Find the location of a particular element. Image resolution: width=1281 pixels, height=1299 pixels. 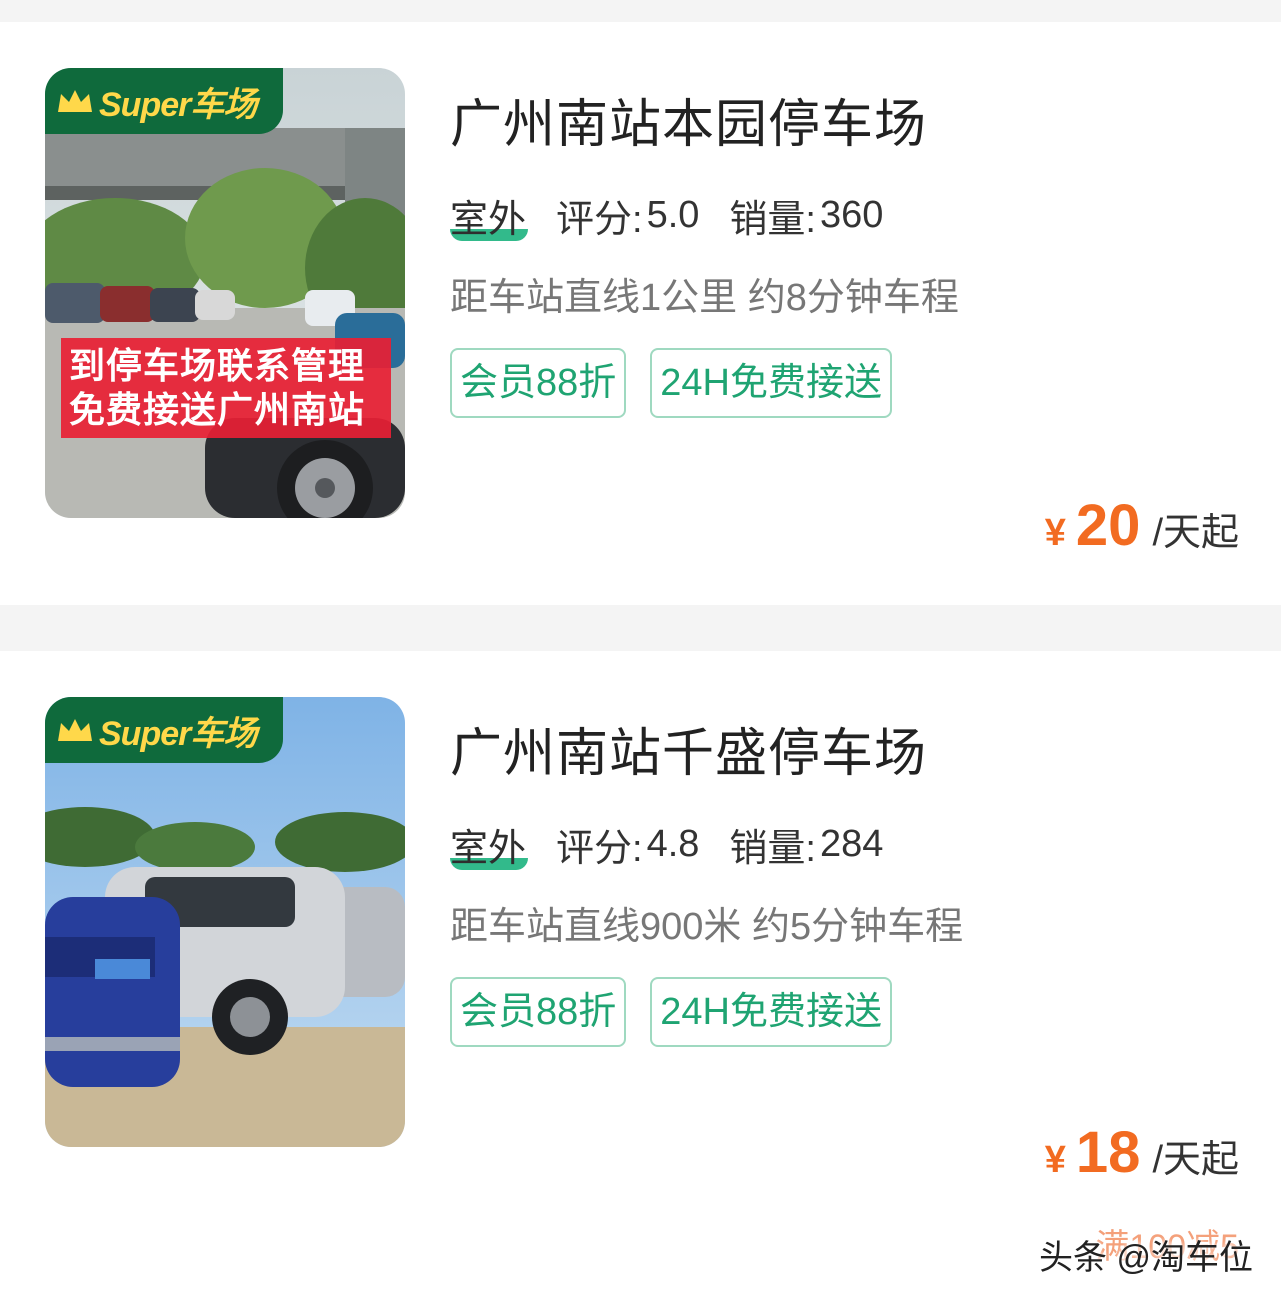

rating-value: 5.0 is located at coordinates (673, 215).